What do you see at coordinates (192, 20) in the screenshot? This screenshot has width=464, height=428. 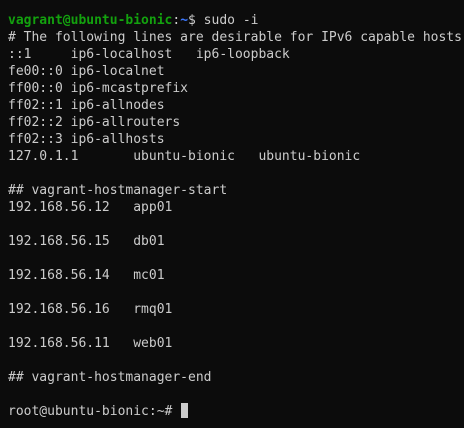 I see `prompt-symbol: $` at bounding box center [192, 20].